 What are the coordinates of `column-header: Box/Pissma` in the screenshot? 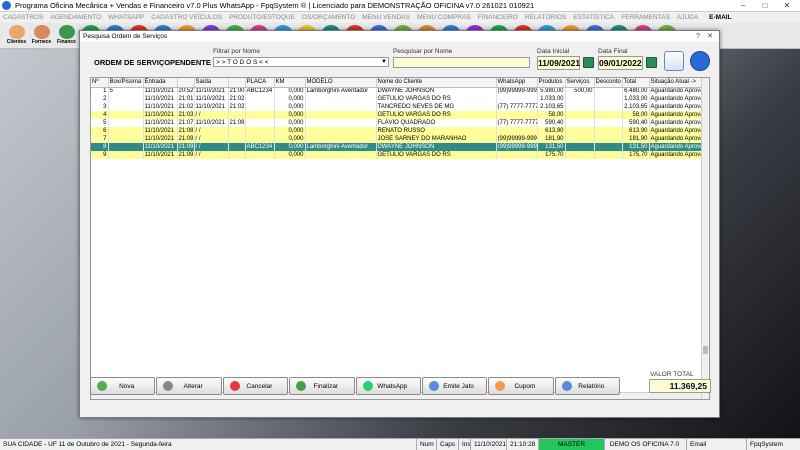 It's located at (126, 83).